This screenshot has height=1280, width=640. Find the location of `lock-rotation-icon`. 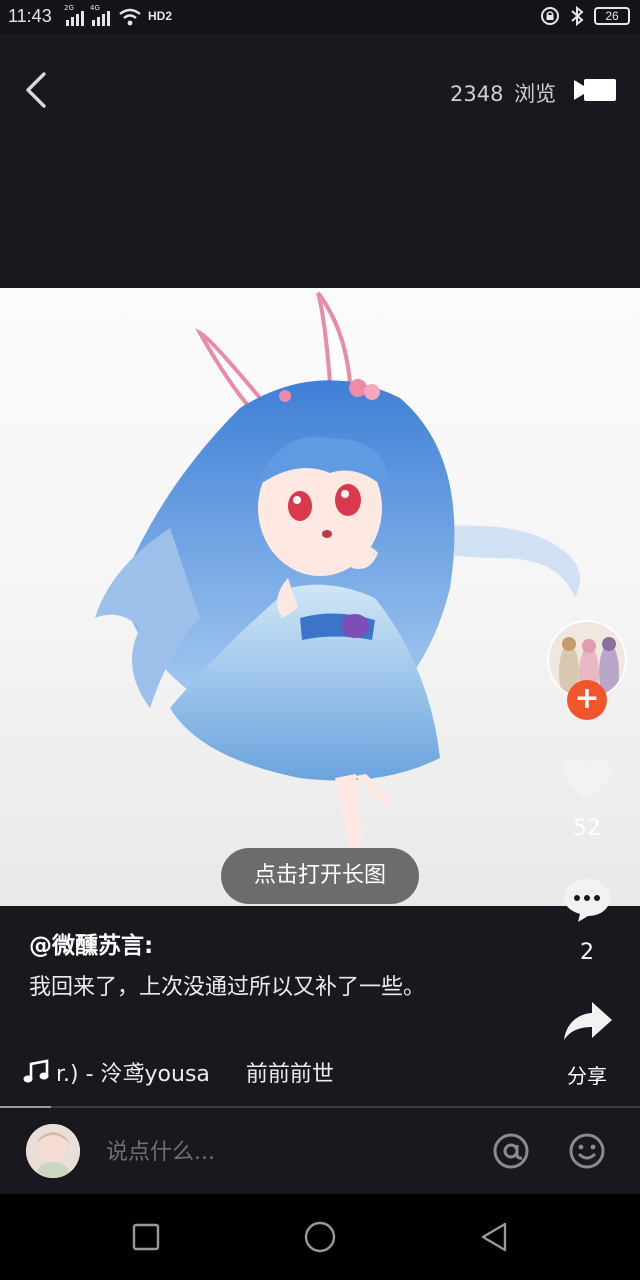

lock-rotation-icon is located at coordinates (550, 16).